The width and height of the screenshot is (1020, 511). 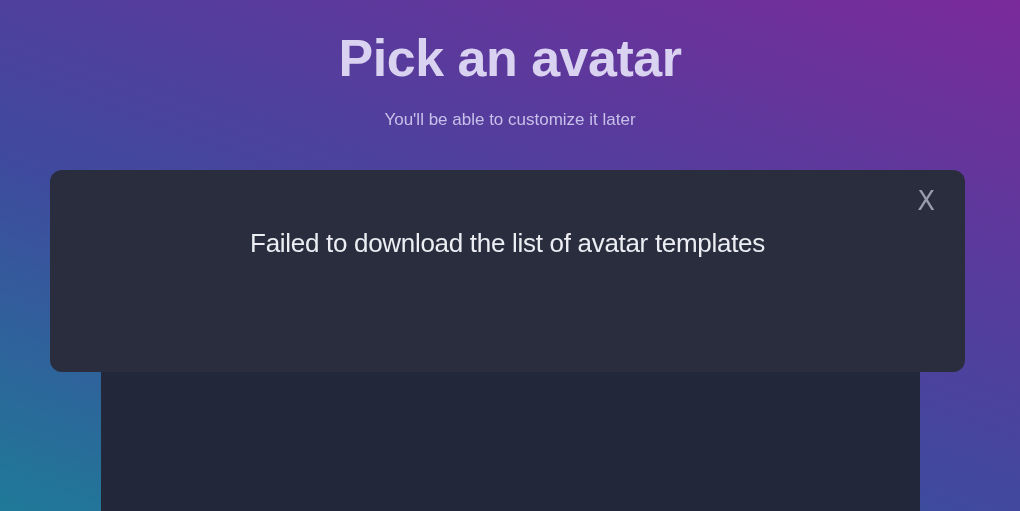 I want to click on page-title: Pick an avatar, so click(x=510, y=58).